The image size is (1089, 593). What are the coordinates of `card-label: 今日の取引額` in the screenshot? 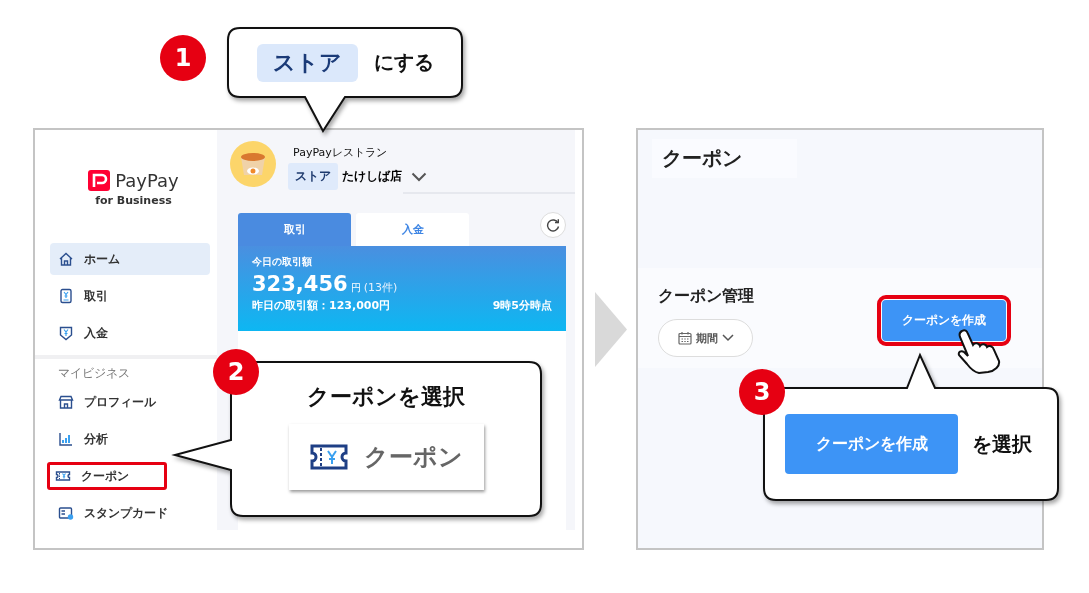 It's located at (282, 262).